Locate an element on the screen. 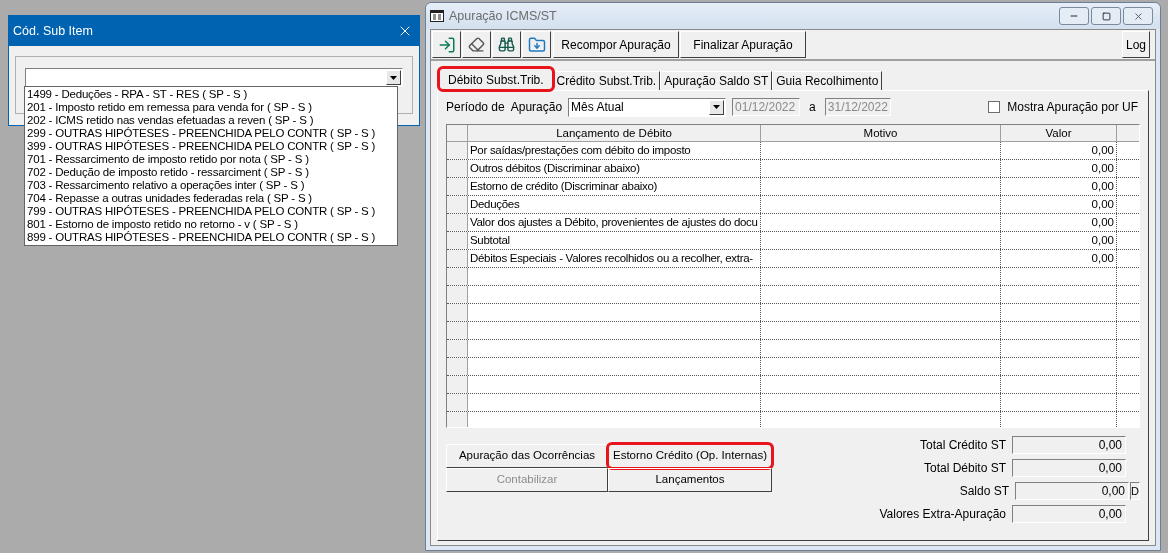 The width and height of the screenshot is (1168, 553). dropdown-option: 702 - Dedução de imposto retido - ressarciment ( SP - S ) is located at coordinates (211, 172).